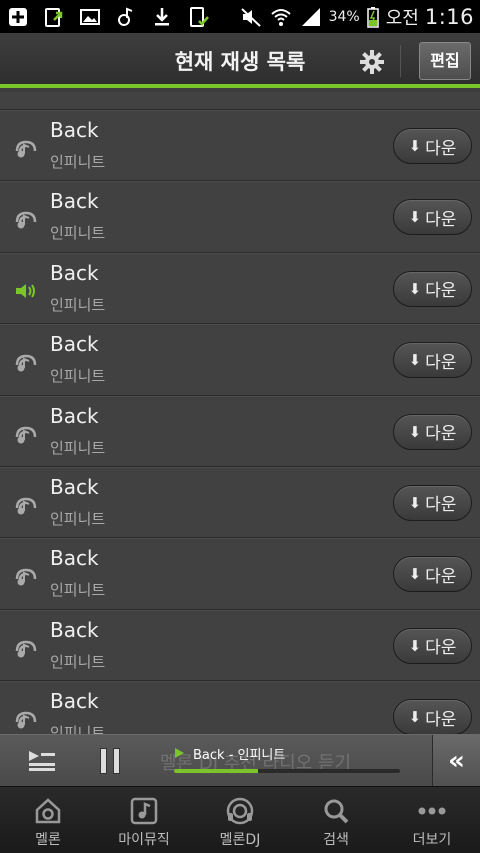  I want to click on page-title: 현재 재생 목록, so click(240, 62).